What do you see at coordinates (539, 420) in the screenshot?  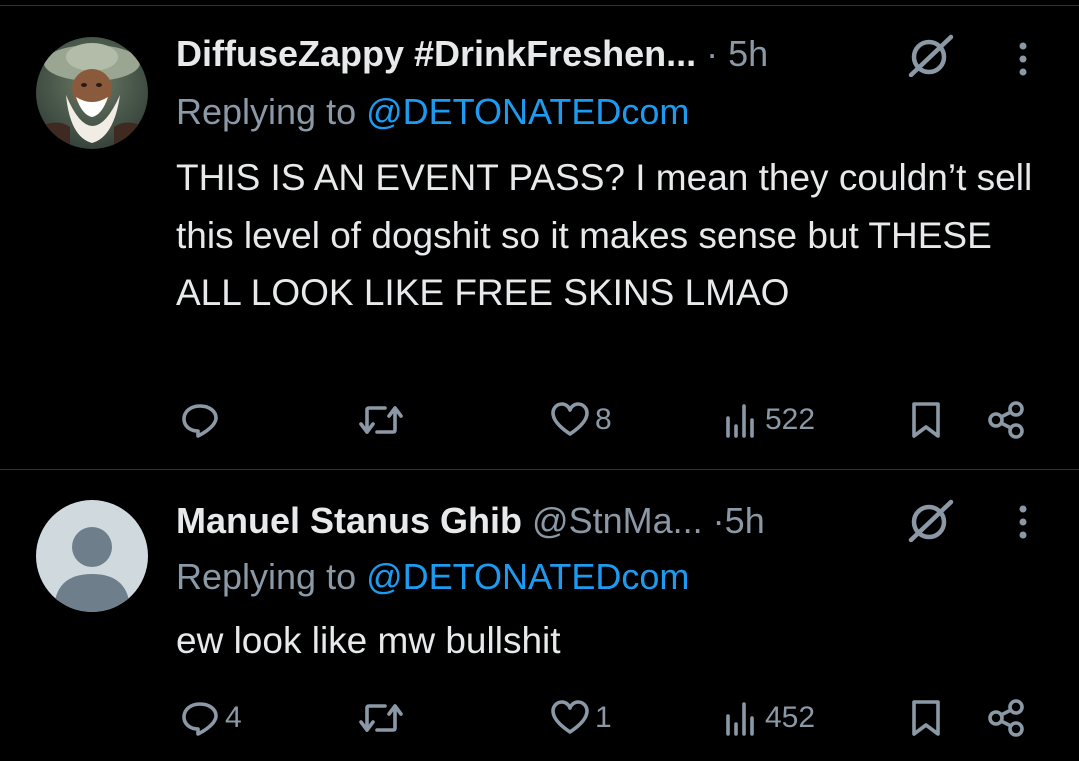 I see `action-bar: 8 522` at bounding box center [539, 420].